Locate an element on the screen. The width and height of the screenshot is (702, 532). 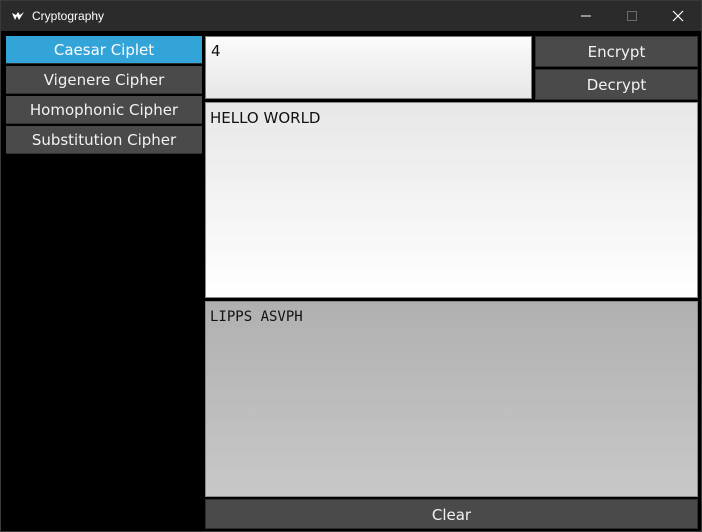
window-title: Cryptography is located at coordinates (68, 16).